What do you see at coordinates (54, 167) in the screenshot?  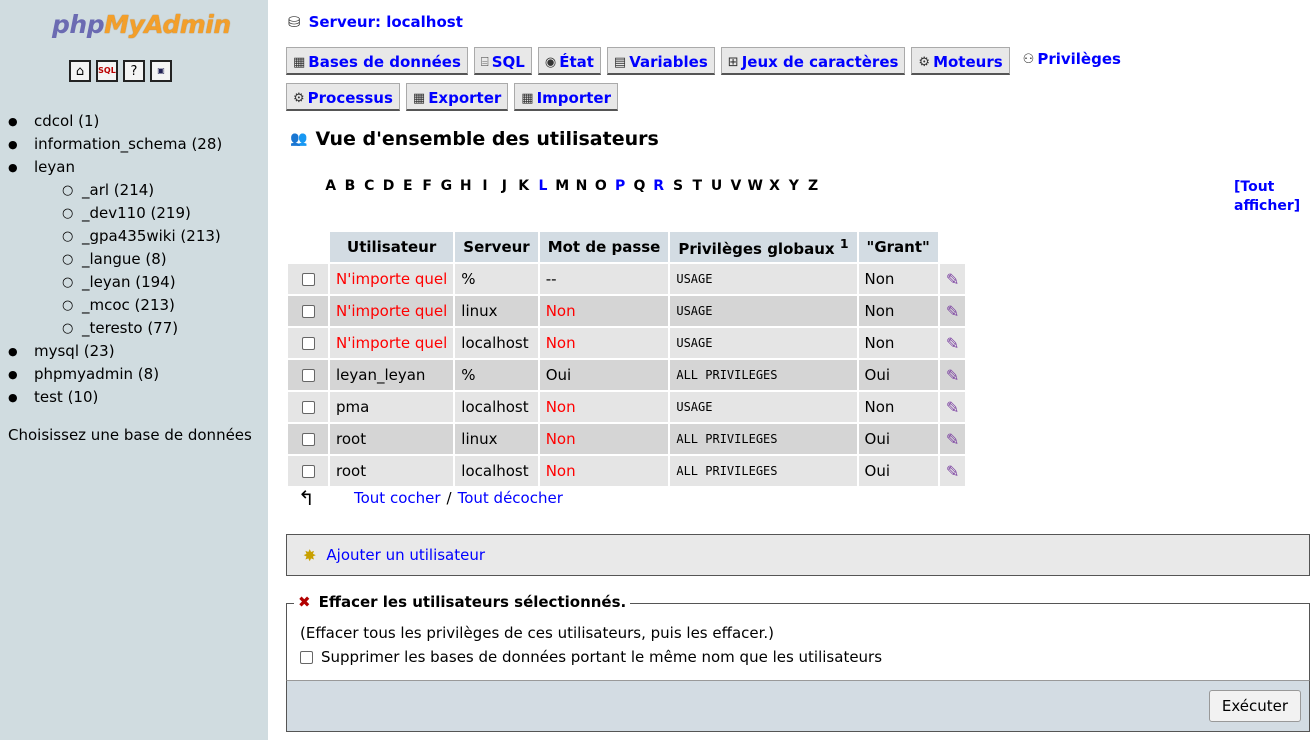 I see `database-link: leyan` at bounding box center [54, 167].